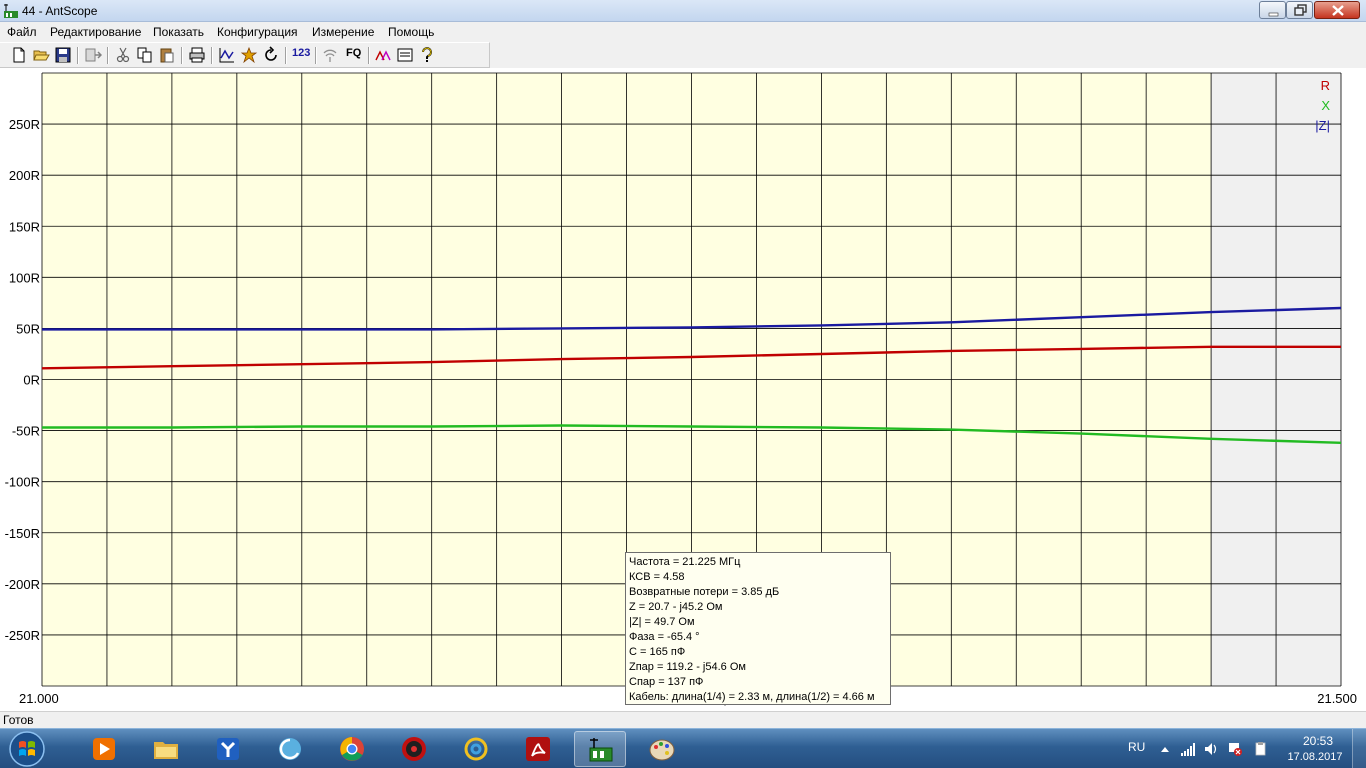 This screenshot has width=1366, height=768. Describe the element at coordinates (411, 32) in the screenshot. I see `menu-help: Помощь` at that location.